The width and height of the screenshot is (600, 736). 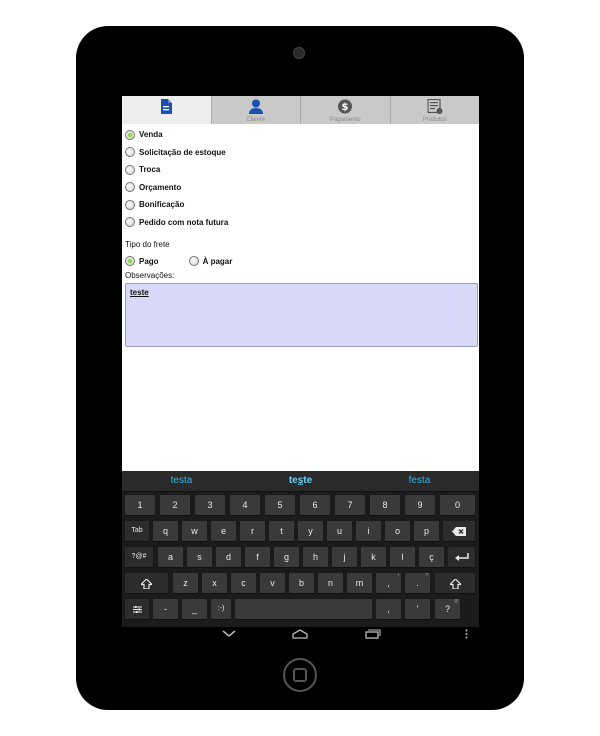 What do you see at coordinates (170, 557) in the screenshot?
I see `key: a` at bounding box center [170, 557].